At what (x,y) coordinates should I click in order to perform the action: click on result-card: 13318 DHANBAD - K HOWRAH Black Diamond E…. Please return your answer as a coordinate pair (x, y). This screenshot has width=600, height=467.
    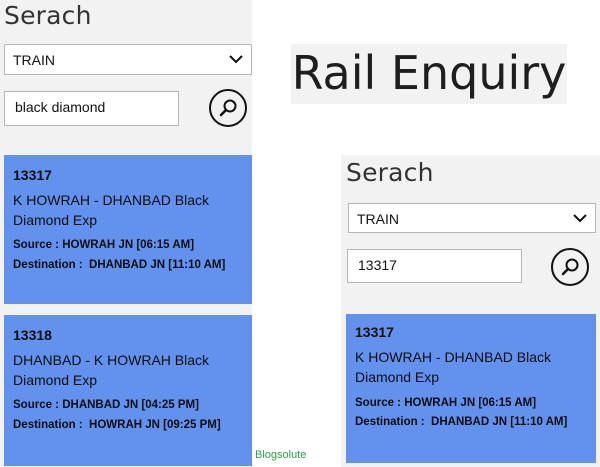
    Looking at the image, I should click on (128, 390).